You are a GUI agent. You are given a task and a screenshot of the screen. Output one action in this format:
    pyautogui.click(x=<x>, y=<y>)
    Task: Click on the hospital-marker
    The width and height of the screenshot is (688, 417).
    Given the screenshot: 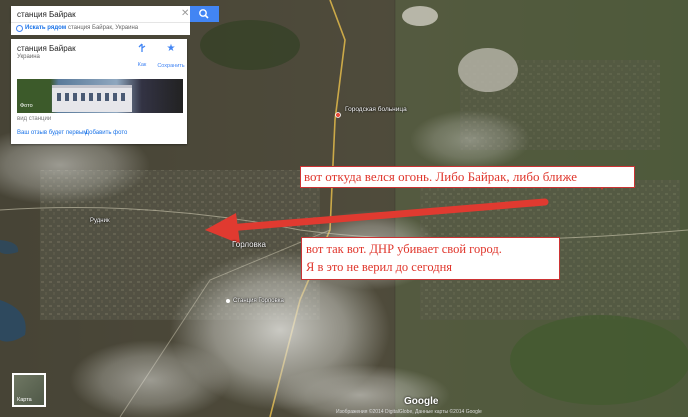 What is the action you would take?
    pyautogui.click(x=338, y=115)
    